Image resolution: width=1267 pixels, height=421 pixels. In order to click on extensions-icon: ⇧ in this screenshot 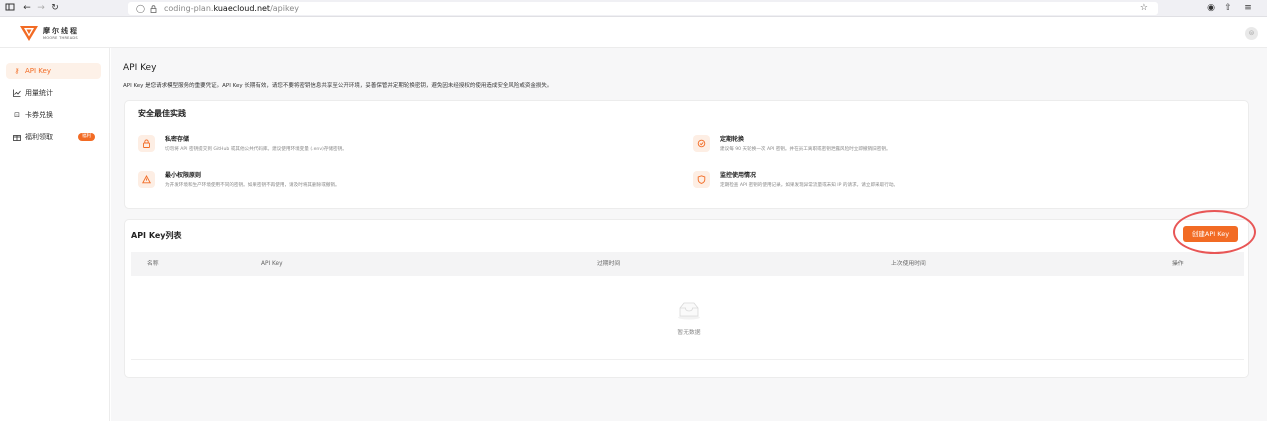, I will do `click(1228, 8)`.